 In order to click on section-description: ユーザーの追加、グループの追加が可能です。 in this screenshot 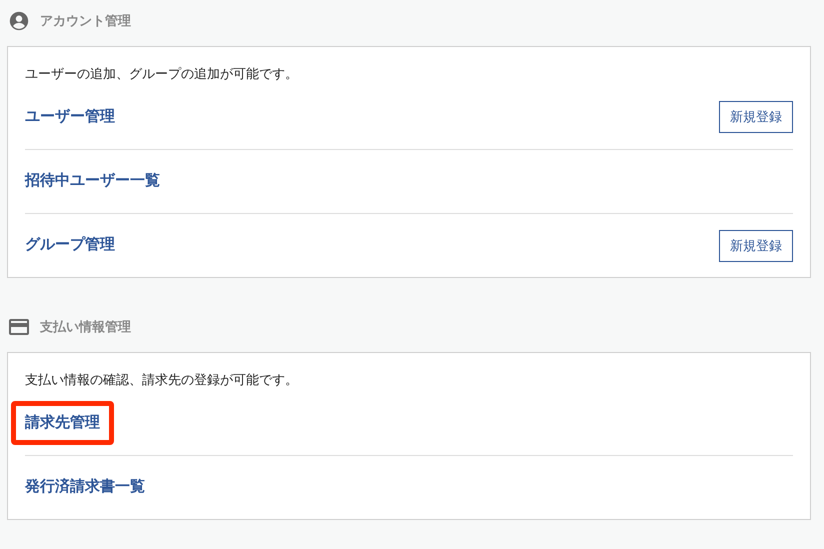, I will do `click(162, 74)`.